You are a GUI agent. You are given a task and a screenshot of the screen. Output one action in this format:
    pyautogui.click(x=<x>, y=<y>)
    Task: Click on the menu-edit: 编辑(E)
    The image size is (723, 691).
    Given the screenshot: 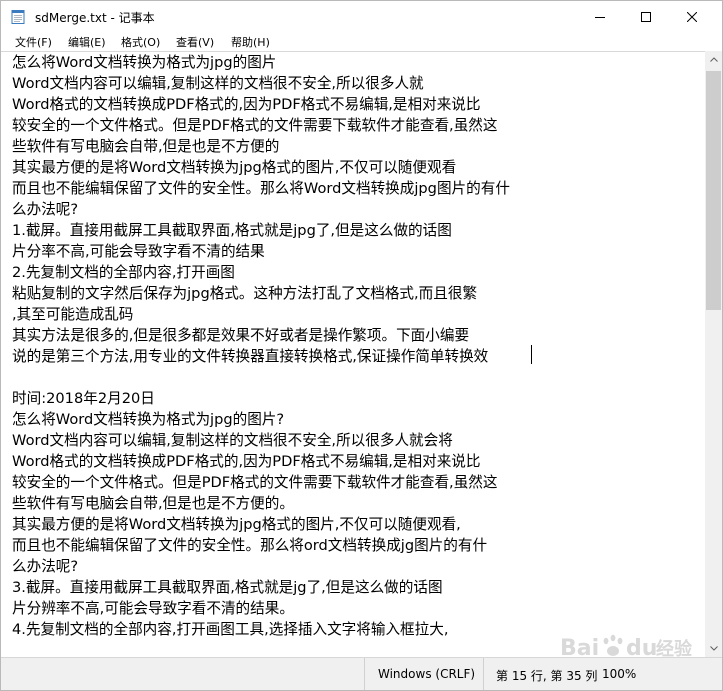 What is the action you would take?
    pyautogui.click(x=87, y=42)
    